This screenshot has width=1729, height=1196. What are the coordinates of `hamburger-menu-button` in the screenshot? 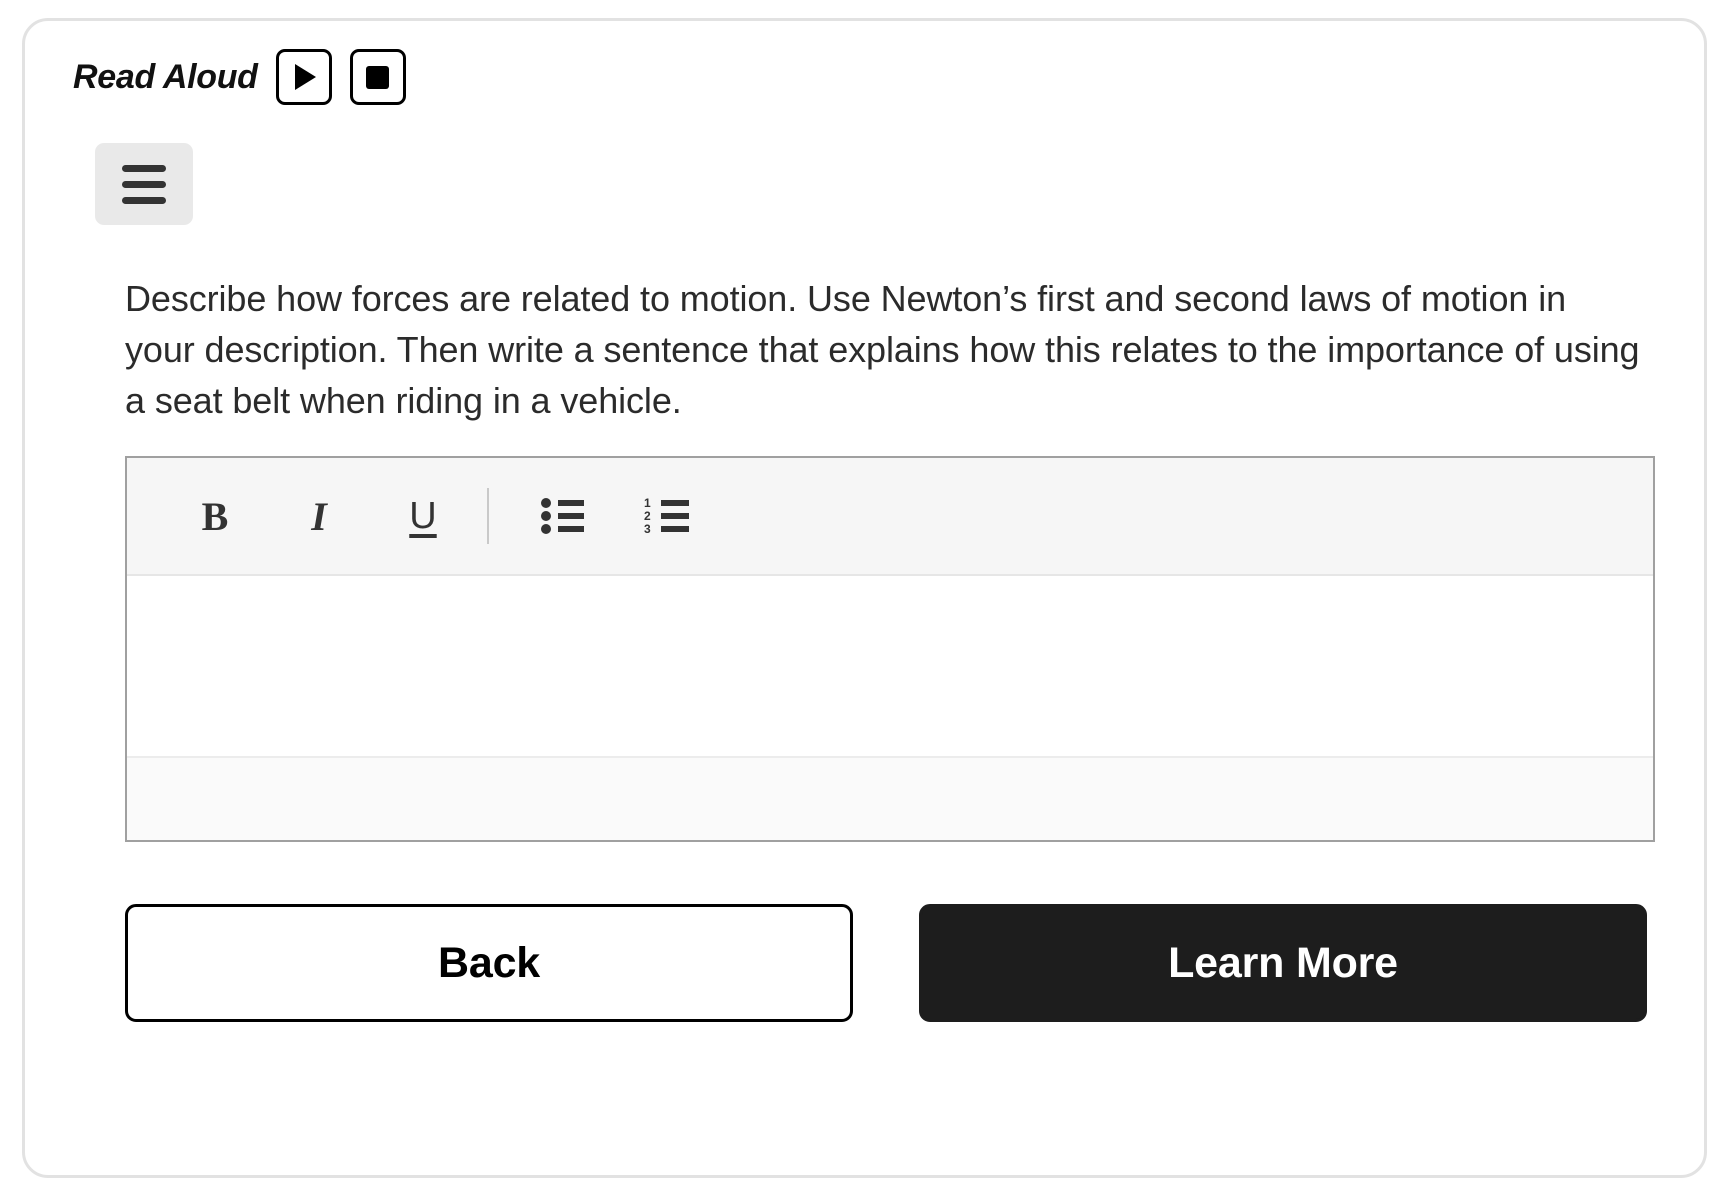 It's located at (144, 184).